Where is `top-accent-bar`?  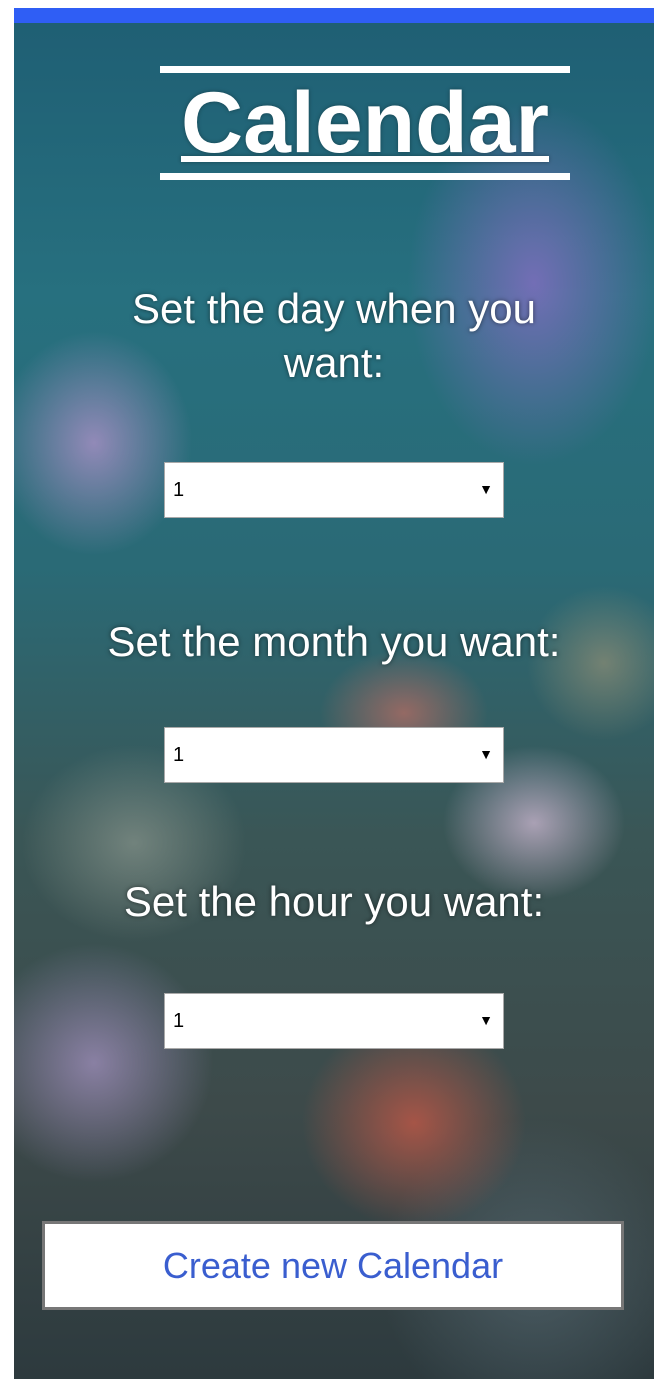 top-accent-bar is located at coordinates (334, 15).